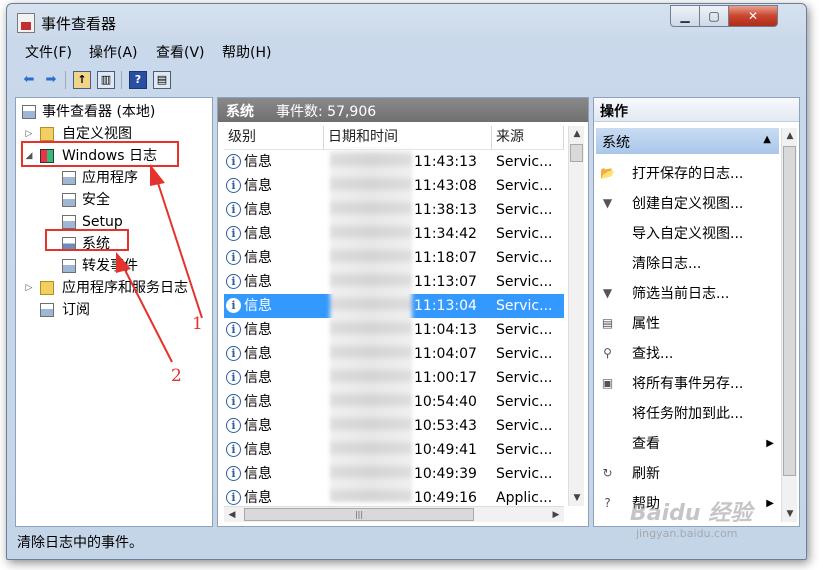 This screenshot has width=823, height=570. What do you see at coordinates (687, 533) in the screenshot?
I see `watermark-url: jingyan.baidu.com` at bounding box center [687, 533].